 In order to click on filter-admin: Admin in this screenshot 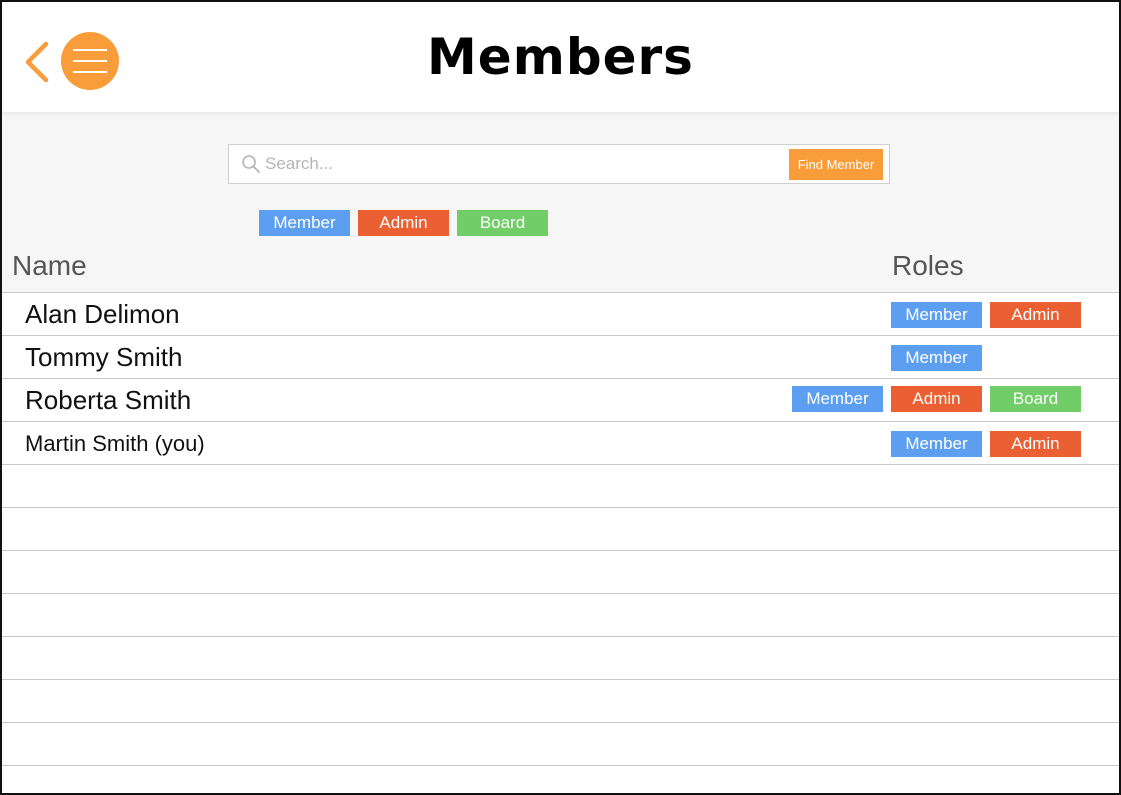, I will do `click(403, 223)`.